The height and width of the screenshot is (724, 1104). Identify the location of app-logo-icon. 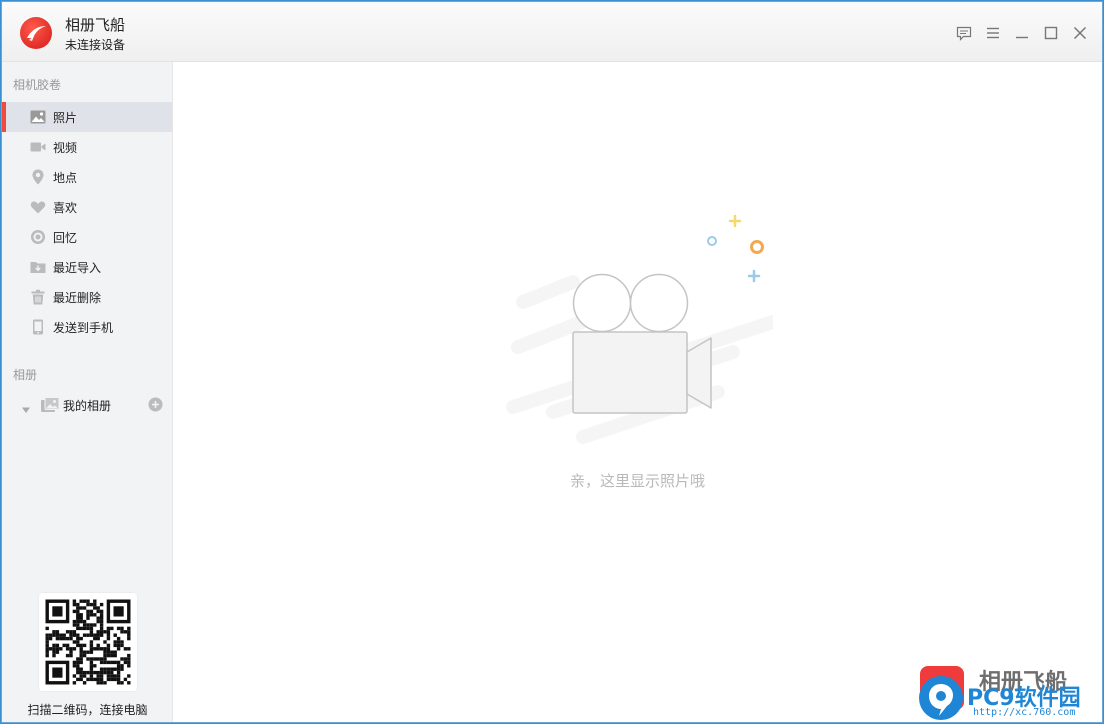
(36, 33).